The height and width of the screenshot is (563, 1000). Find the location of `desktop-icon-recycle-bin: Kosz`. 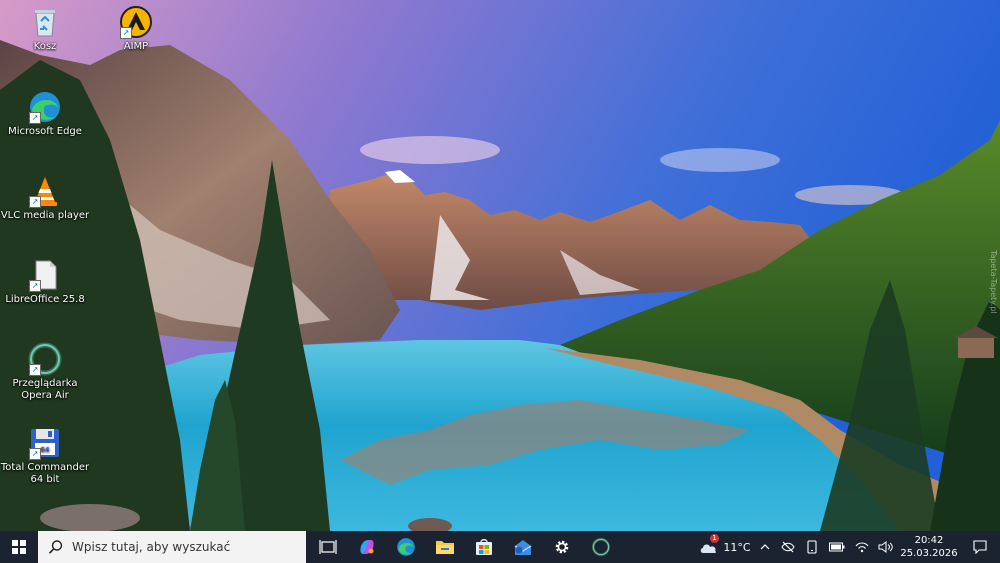

desktop-icon-recycle-bin: Kosz is located at coordinates (45, 29).